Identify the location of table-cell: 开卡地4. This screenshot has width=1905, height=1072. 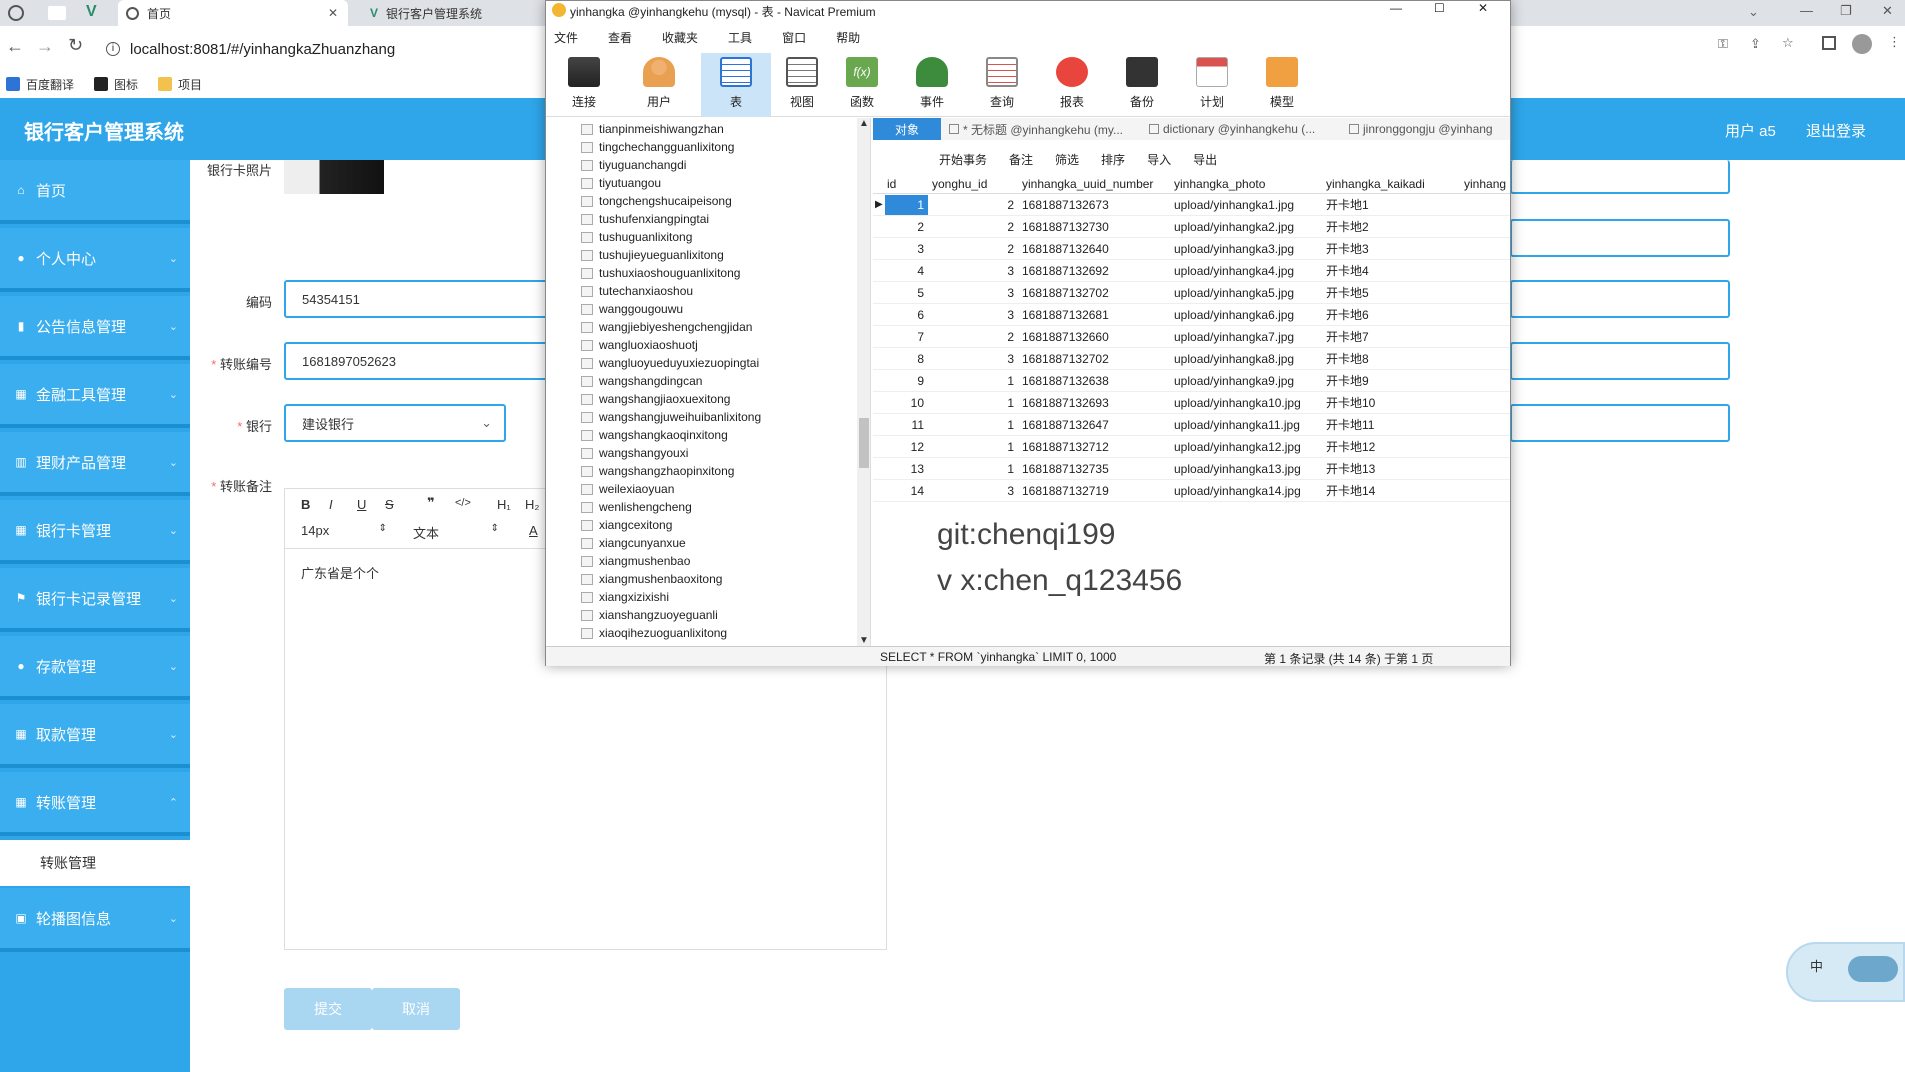
(1391, 270).